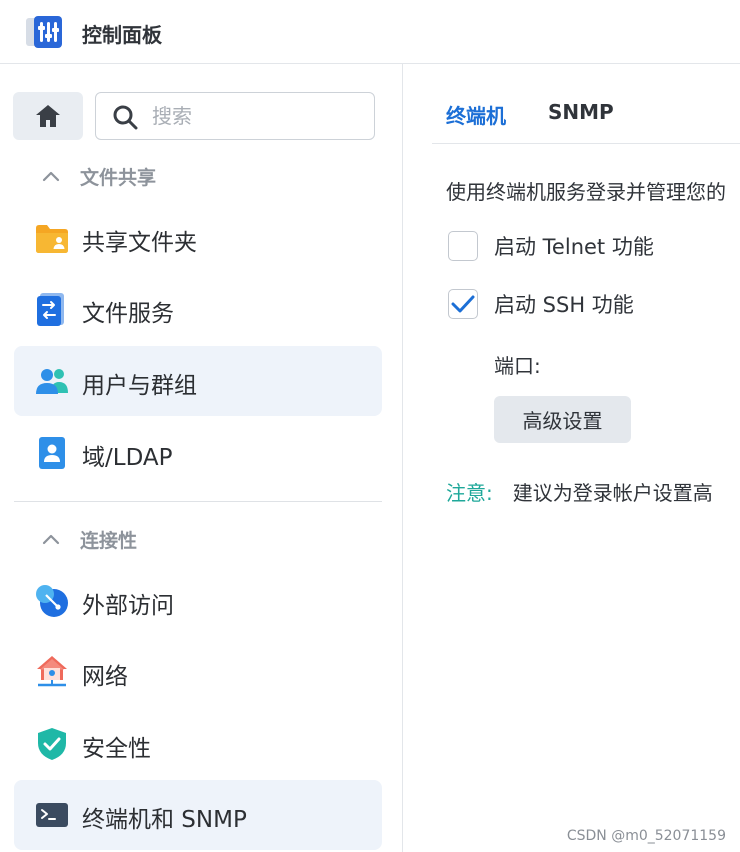  I want to click on search-box, so click(235, 116).